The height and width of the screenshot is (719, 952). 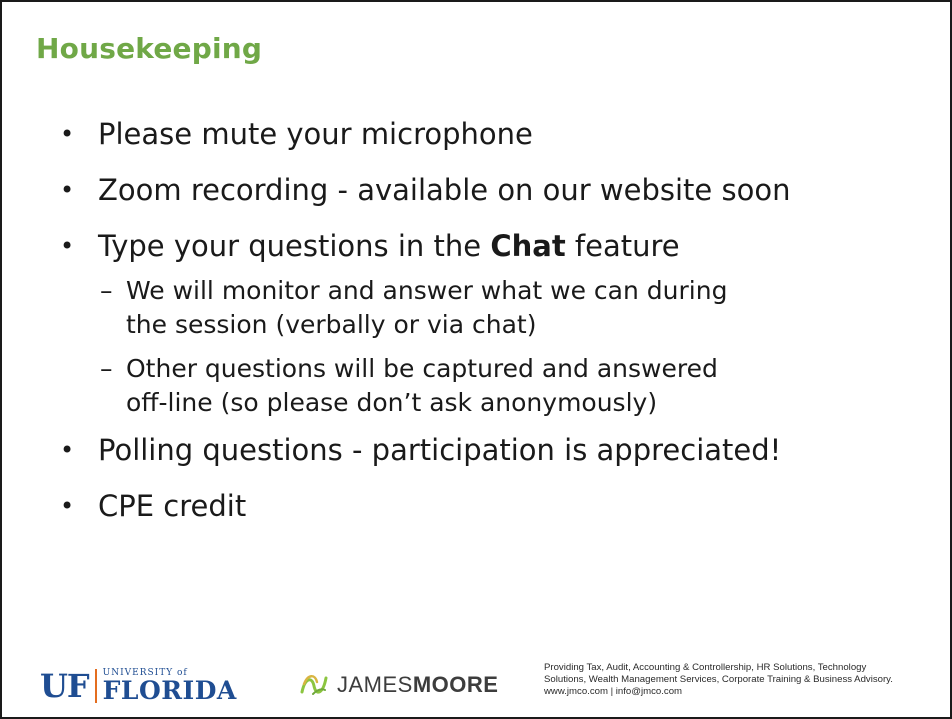 What do you see at coordinates (95, 686) in the screenshot?
I see `uf-logo-divider` at bounding box center [95, 686].